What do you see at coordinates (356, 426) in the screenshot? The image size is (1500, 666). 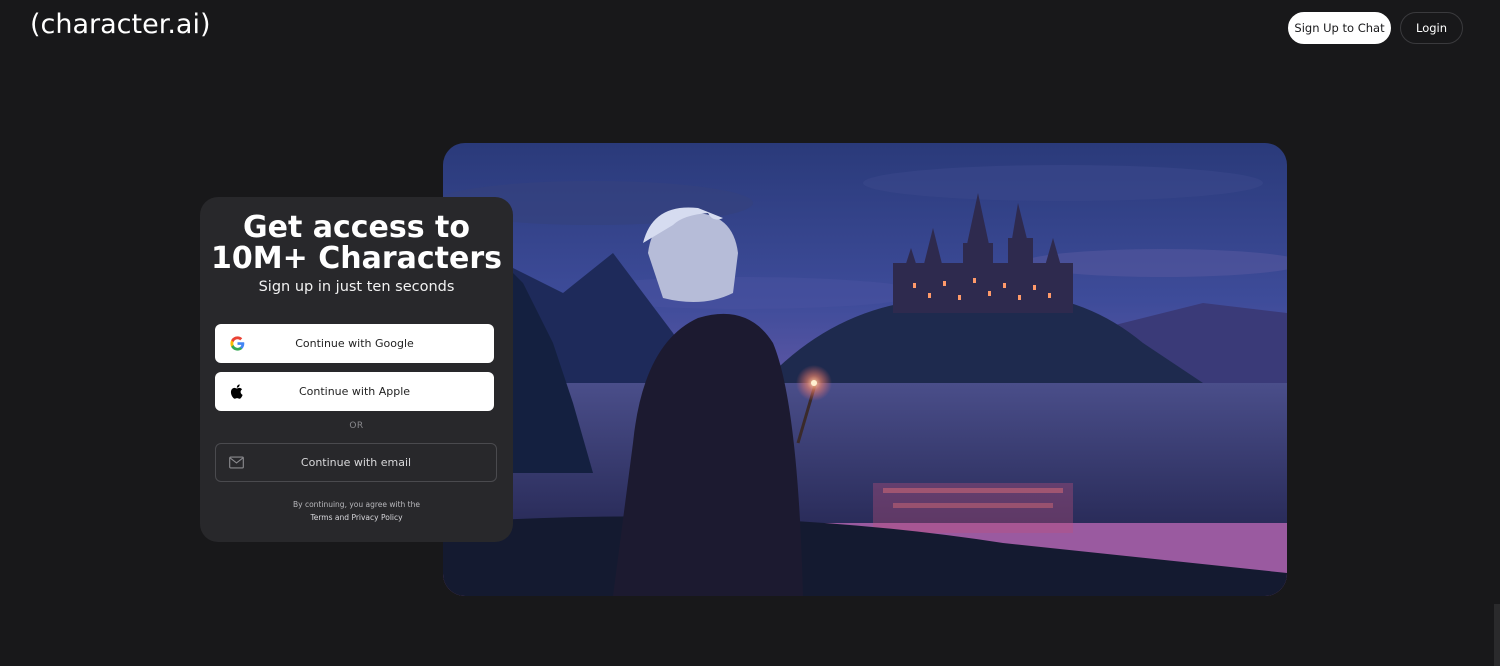 I see `or-divider: OR` at bounding box center [356, 426].